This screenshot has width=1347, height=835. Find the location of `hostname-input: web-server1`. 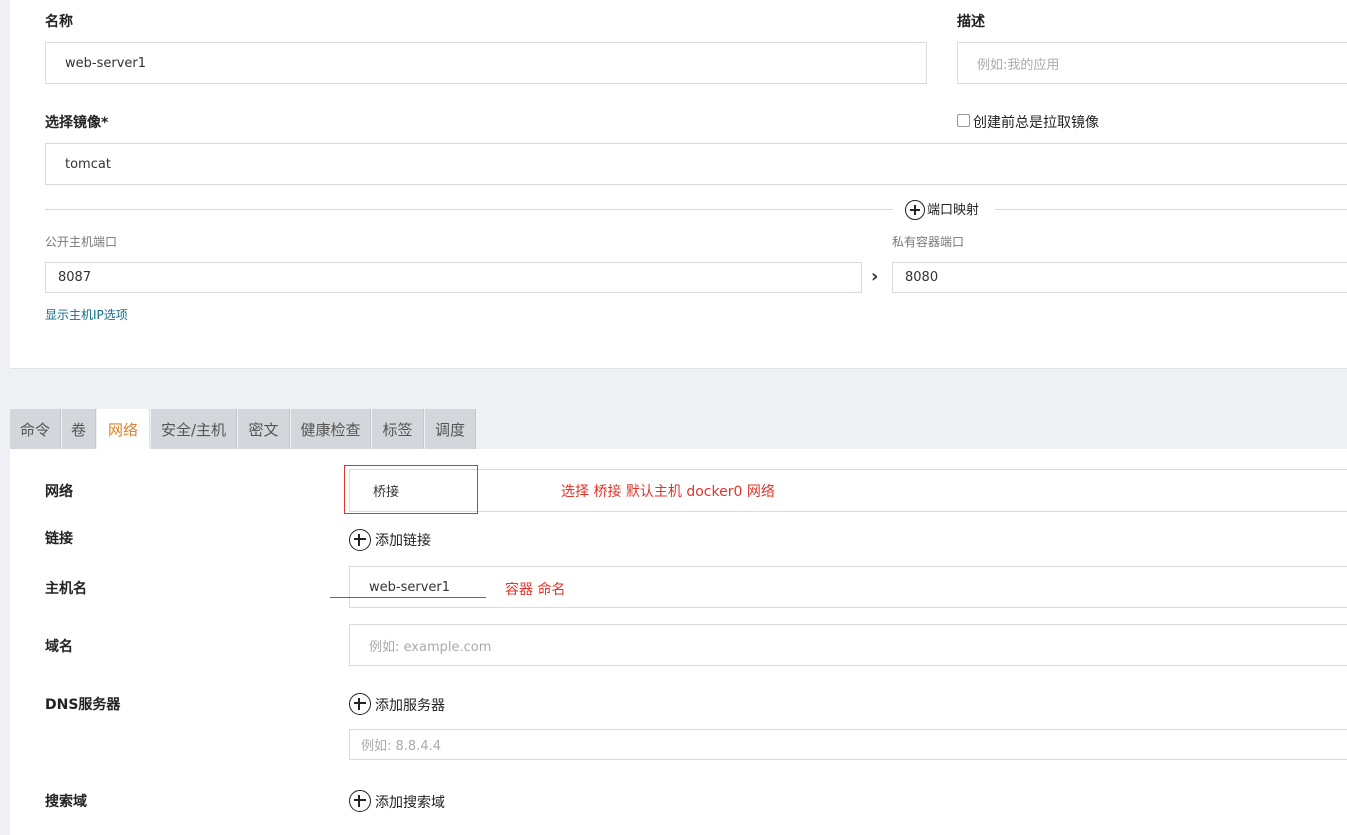

hostname-input: web-server1 is located at coordinates (848, 587).